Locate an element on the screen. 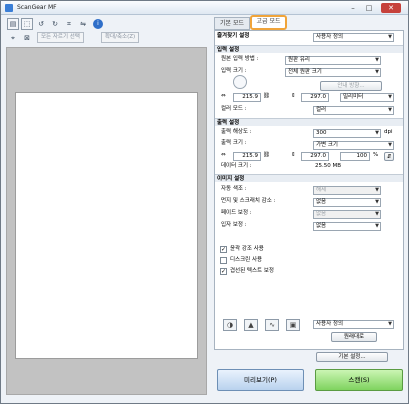 The image size is (409, 404). rotate-right-icon: ↻ is located at coordinates (55, 24).